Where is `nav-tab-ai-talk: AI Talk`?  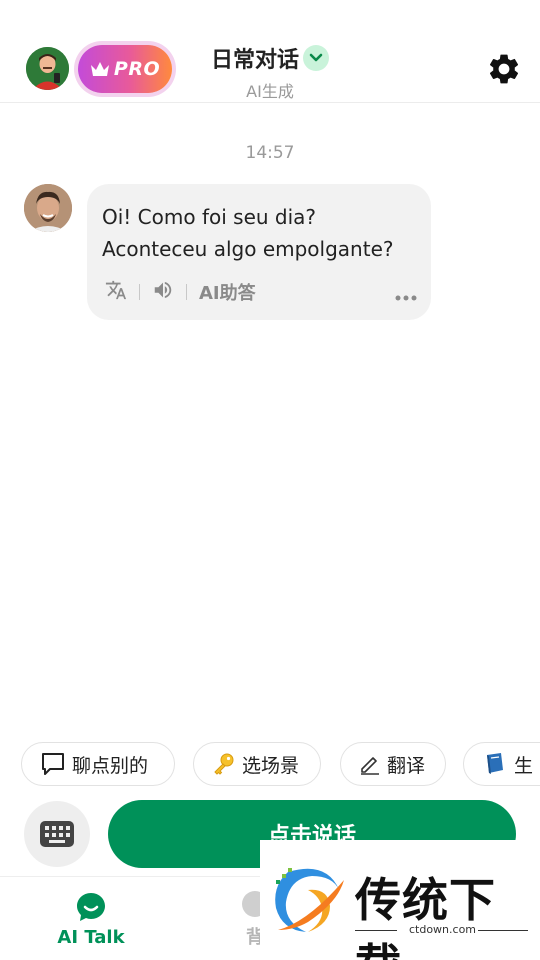
nav-tab-ai-talk: AI Talk is located at coordinates (91, 918).